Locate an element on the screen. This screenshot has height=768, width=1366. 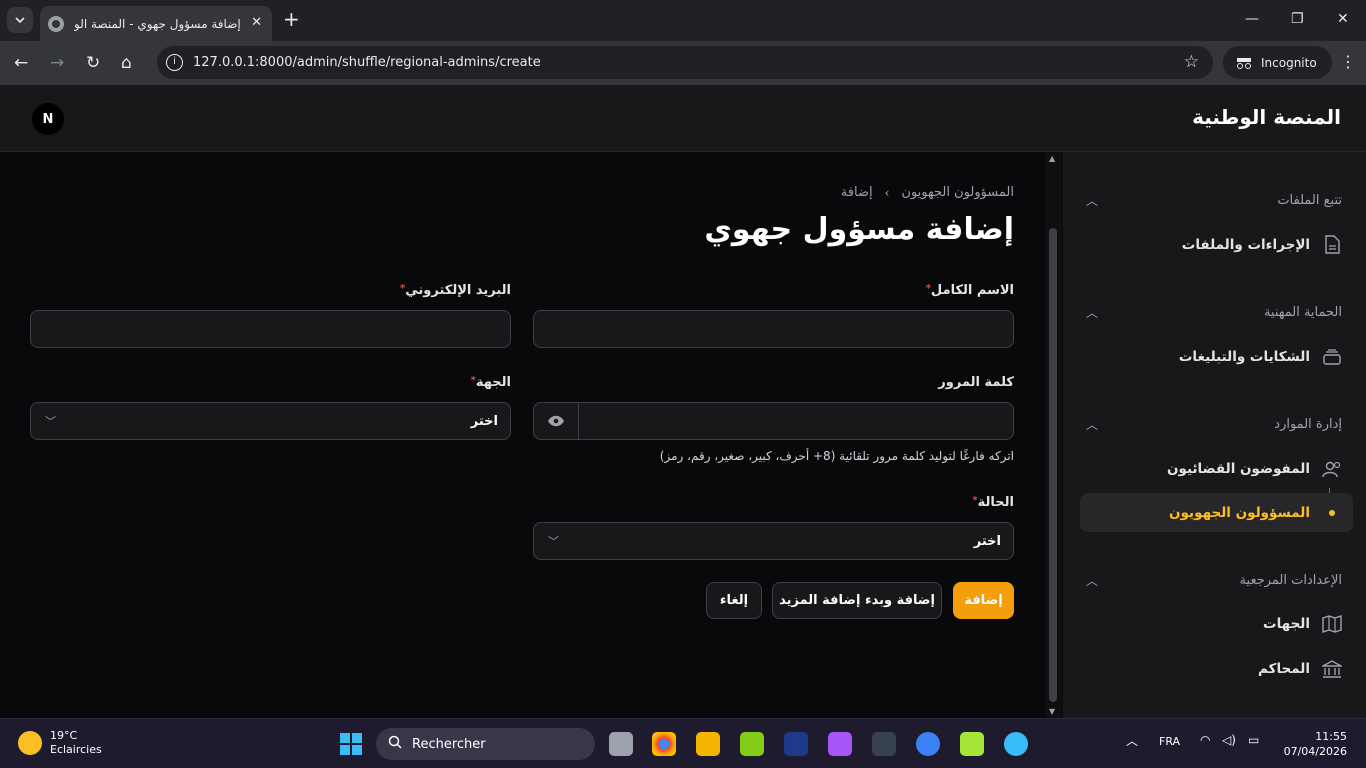
weather-sun-icon is located at coordinates (30, 743).